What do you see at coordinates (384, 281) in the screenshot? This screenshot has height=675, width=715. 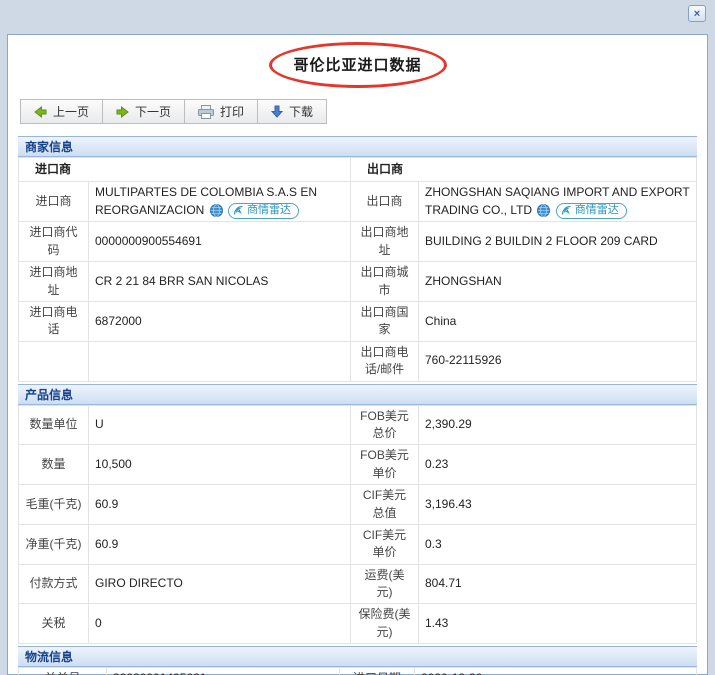 I see `field-label: 出口商城市` at bounding box center [384, 281].